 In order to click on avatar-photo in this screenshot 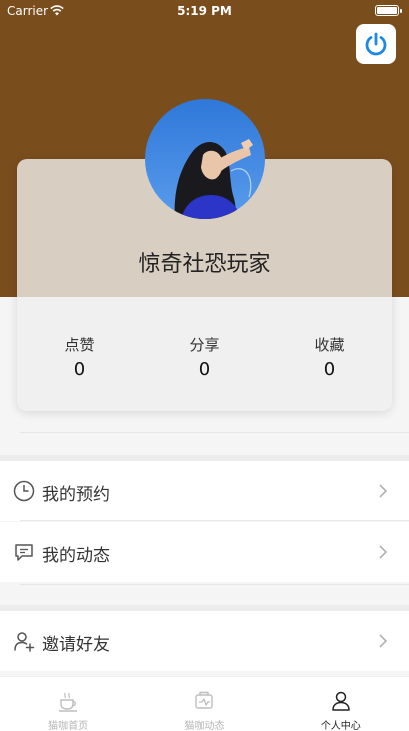, I will do `click(205, 159)`.